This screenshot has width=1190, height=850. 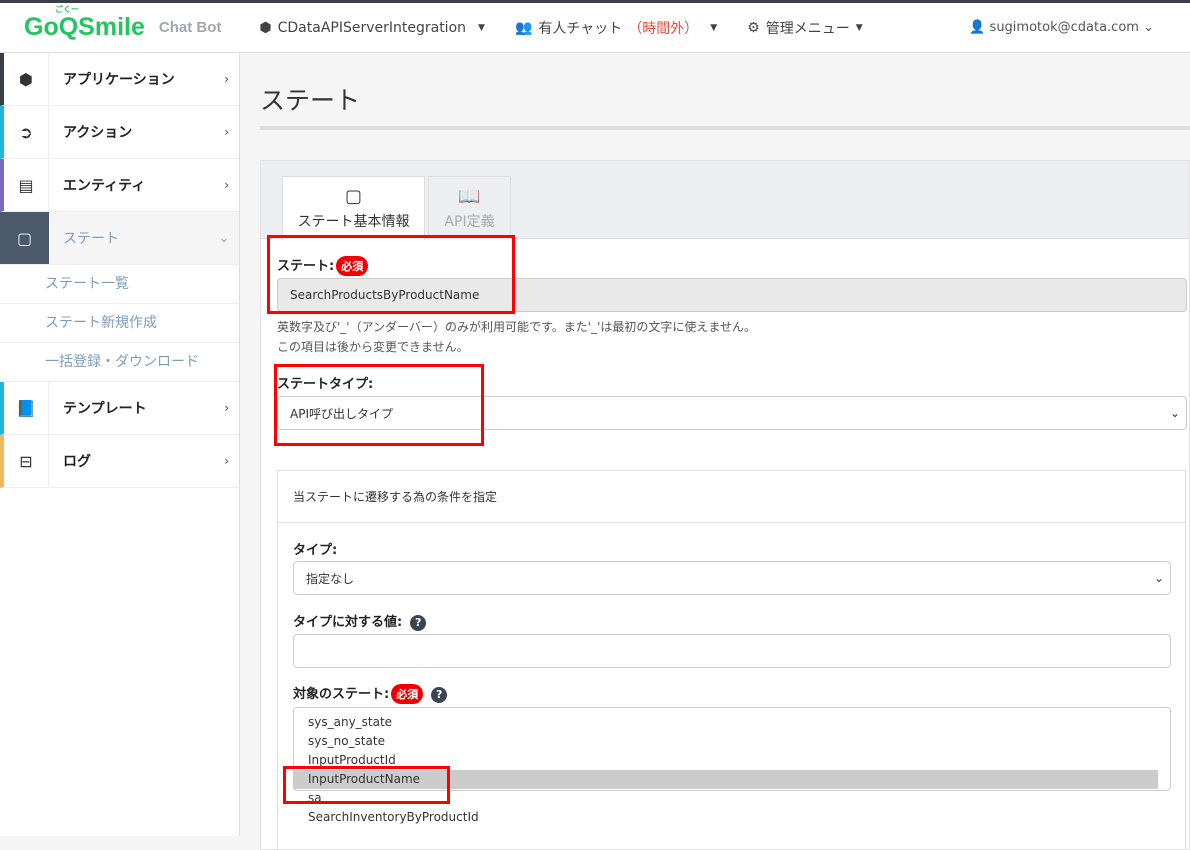 What do you see at coordinates (726, 741) in the screenshot?
I see `list-item: sys_no_state` at bounding box center [726, 741].